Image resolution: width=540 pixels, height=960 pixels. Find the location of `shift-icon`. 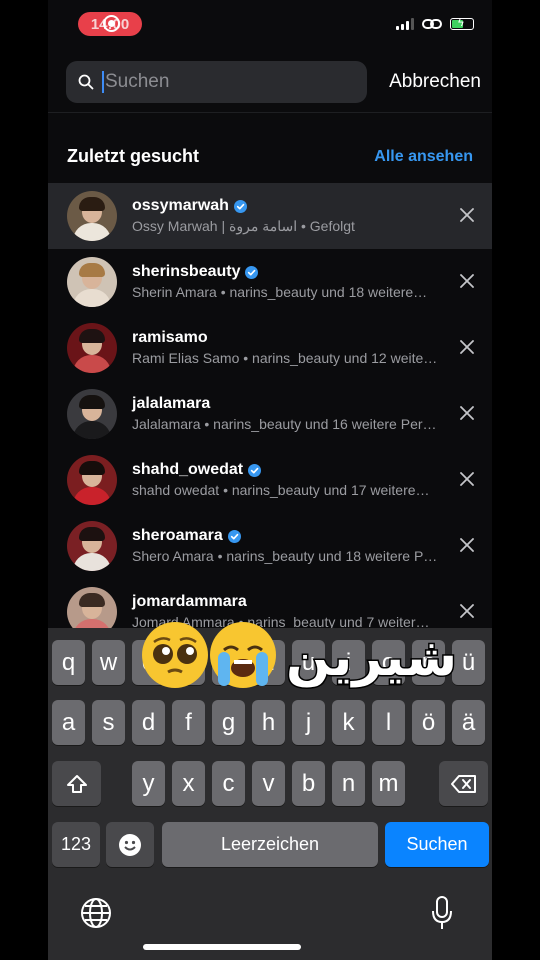

shift-icon is located at coordinates (76, 783).